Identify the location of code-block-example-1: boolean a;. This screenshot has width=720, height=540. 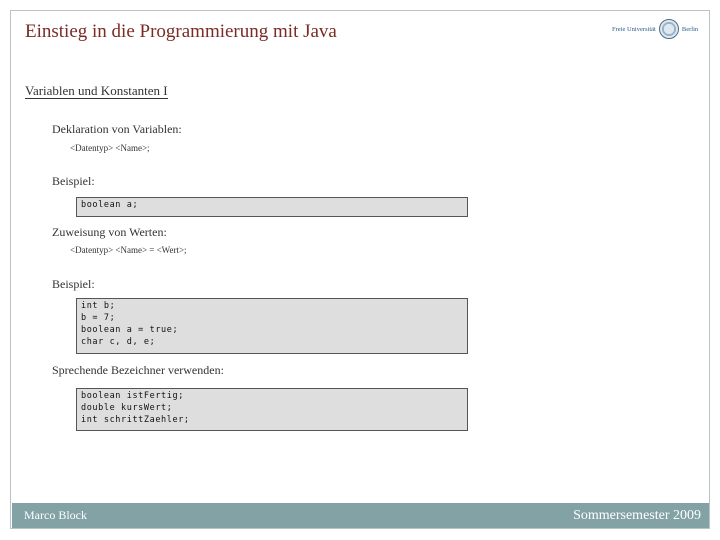
(272, 207).